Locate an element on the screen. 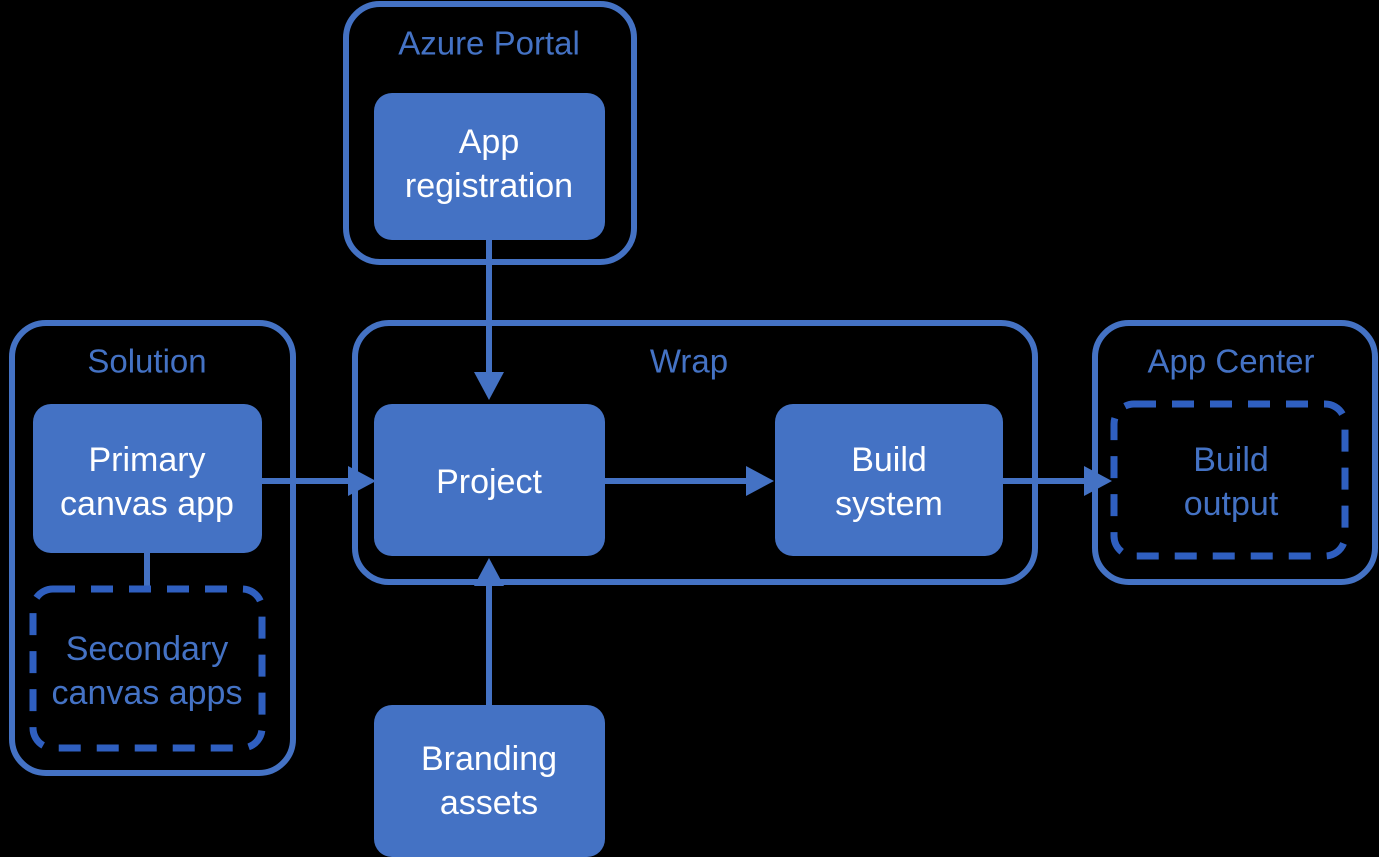 The height and width of the screenshot is (857, 1379). node-branding-assets: Branding assets is located at coordinates (489, 781).